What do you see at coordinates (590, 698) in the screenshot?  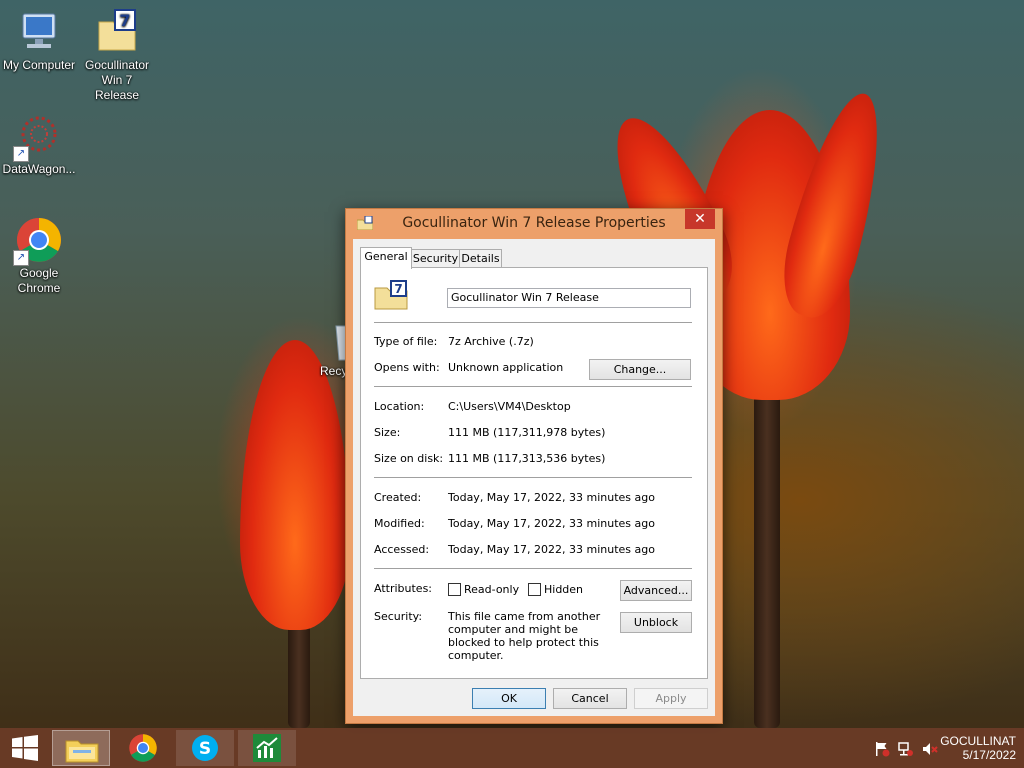 I see `cancel-button: Cancel` at bounding box center [590, 698].